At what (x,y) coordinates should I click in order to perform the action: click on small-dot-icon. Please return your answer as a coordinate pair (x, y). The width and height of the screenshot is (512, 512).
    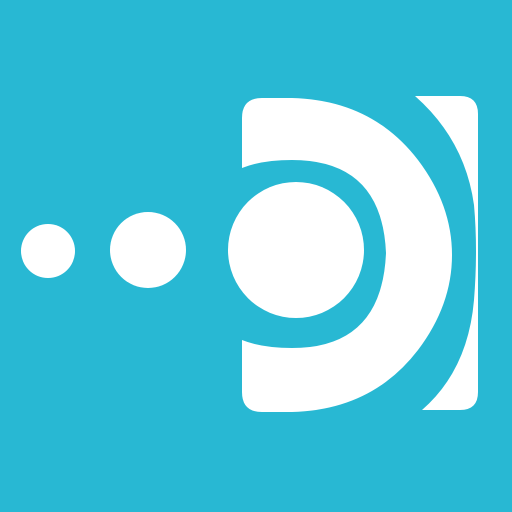
    Looking at the image, I should click on (48, 251).